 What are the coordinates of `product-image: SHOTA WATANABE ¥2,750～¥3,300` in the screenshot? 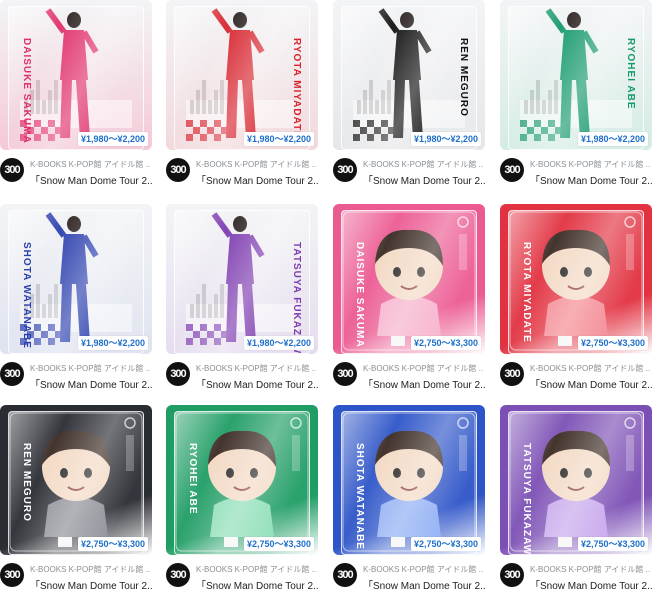 It's located at (409, 480).